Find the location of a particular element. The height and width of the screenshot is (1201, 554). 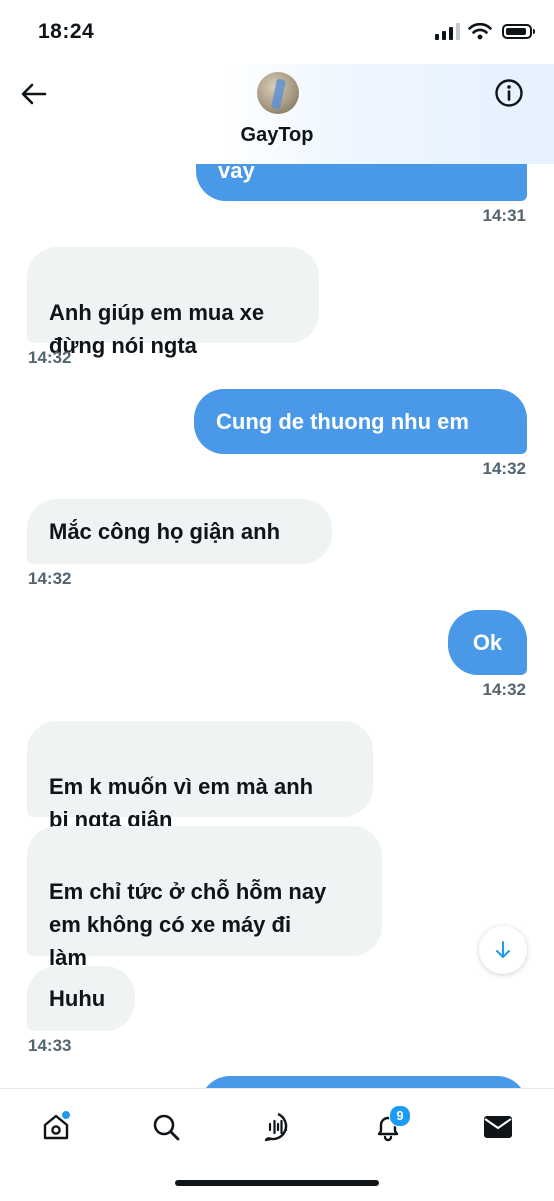

status-time: 18:24 is located at coordinates (66, 31).